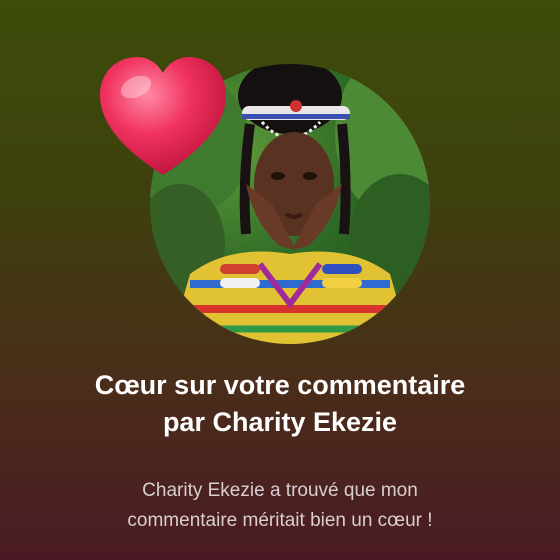 The image size is (560, 560). What do you see at coordinates (280, 520) in the screenshot?
I see `message-line-2: commentaire méritait bien un cœur !` at bounding box center [280, 520].